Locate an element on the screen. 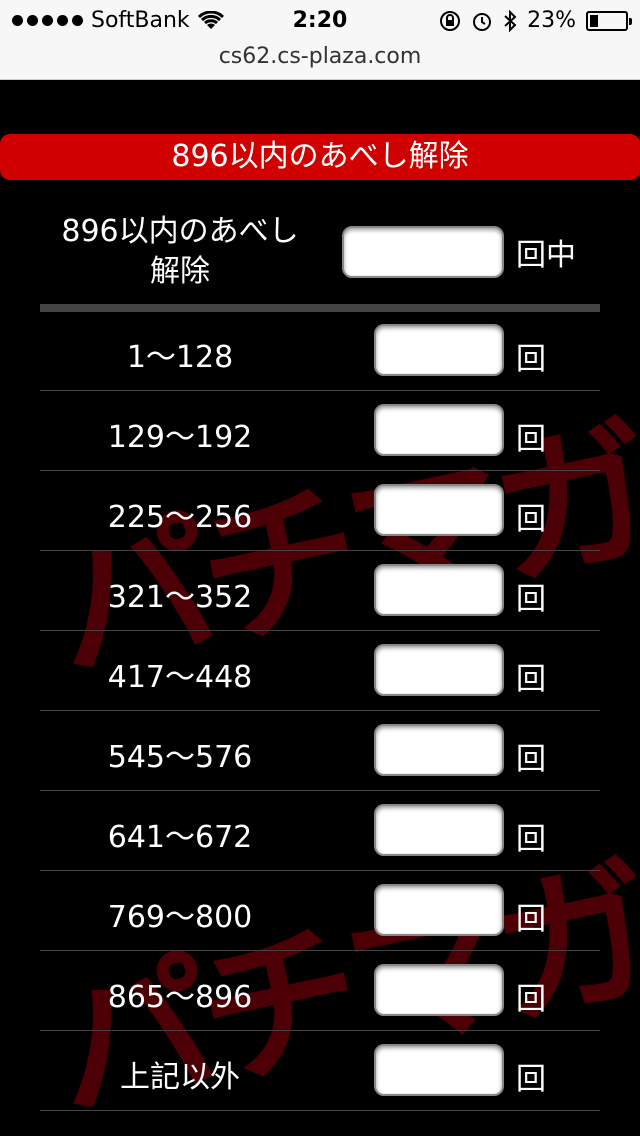 This screenshot has width=640, height=1136. section-title: 896以内のあべし解除 is located at coordinates (320, 157).